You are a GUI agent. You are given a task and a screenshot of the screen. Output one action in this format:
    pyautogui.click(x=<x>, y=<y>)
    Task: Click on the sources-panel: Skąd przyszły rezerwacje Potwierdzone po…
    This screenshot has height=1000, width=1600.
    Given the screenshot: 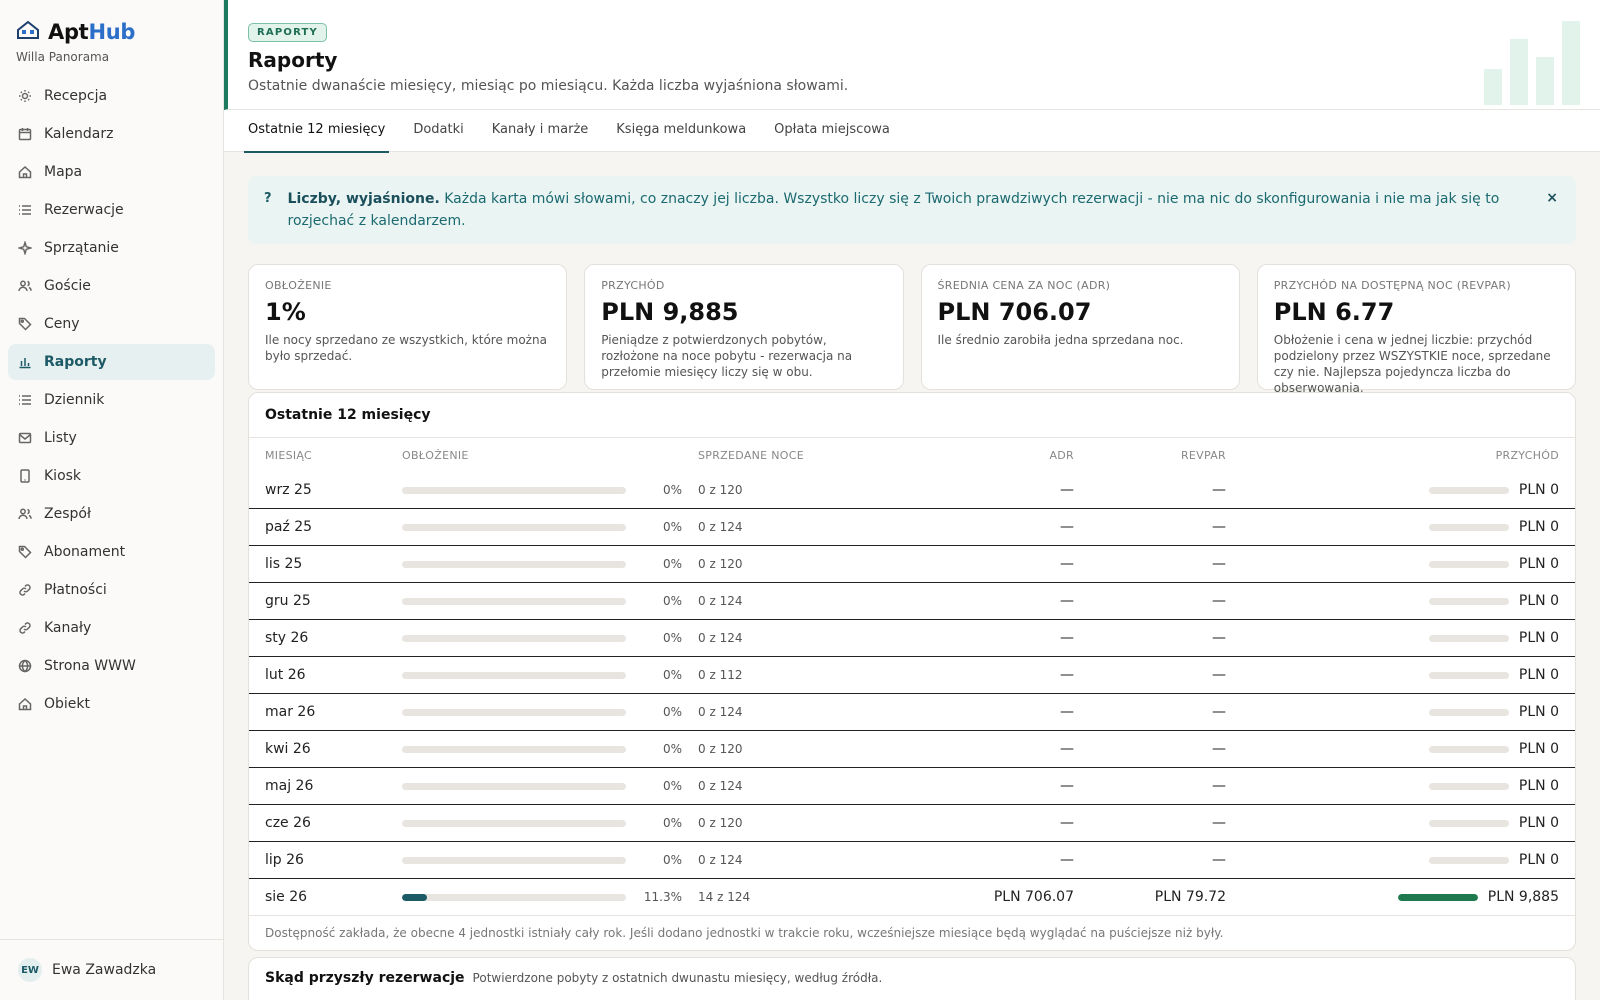 What is the action you would take?
    pyautogui.click(x=912, y=978)
    